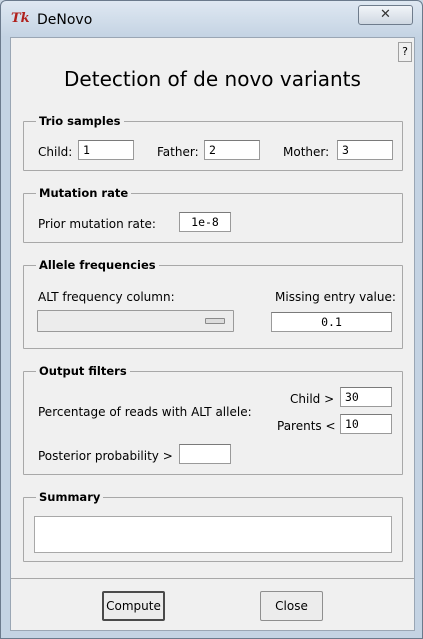 This screenshot has width=423, height=639. Describe the element at coordinates (106, 297) in the screenshot. I see `alt-frequency-column-label: ALT frequency column:` at that location.